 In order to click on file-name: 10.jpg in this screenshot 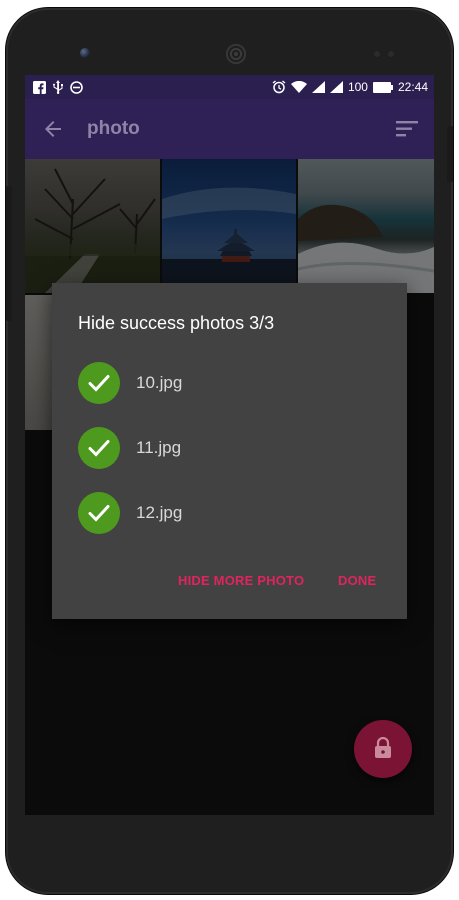, I will do `click(159, 382)`.